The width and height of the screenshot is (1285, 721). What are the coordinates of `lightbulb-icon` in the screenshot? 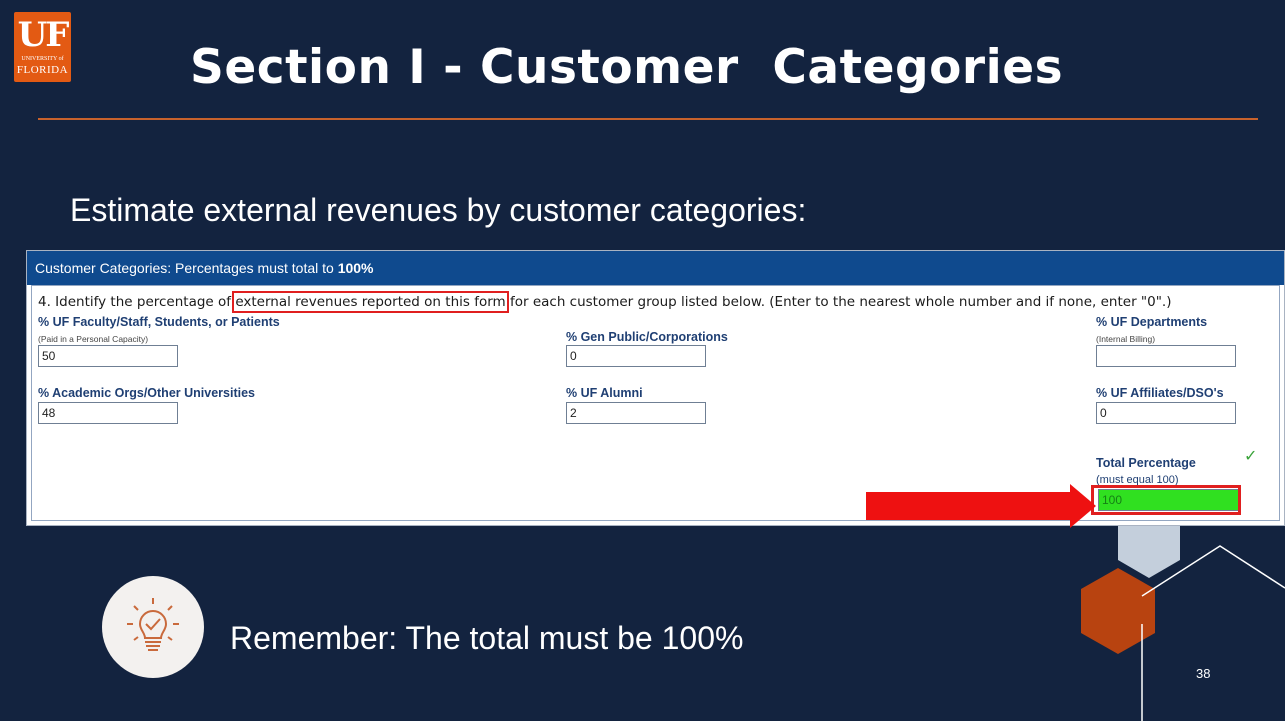 It's located at (153, 627).